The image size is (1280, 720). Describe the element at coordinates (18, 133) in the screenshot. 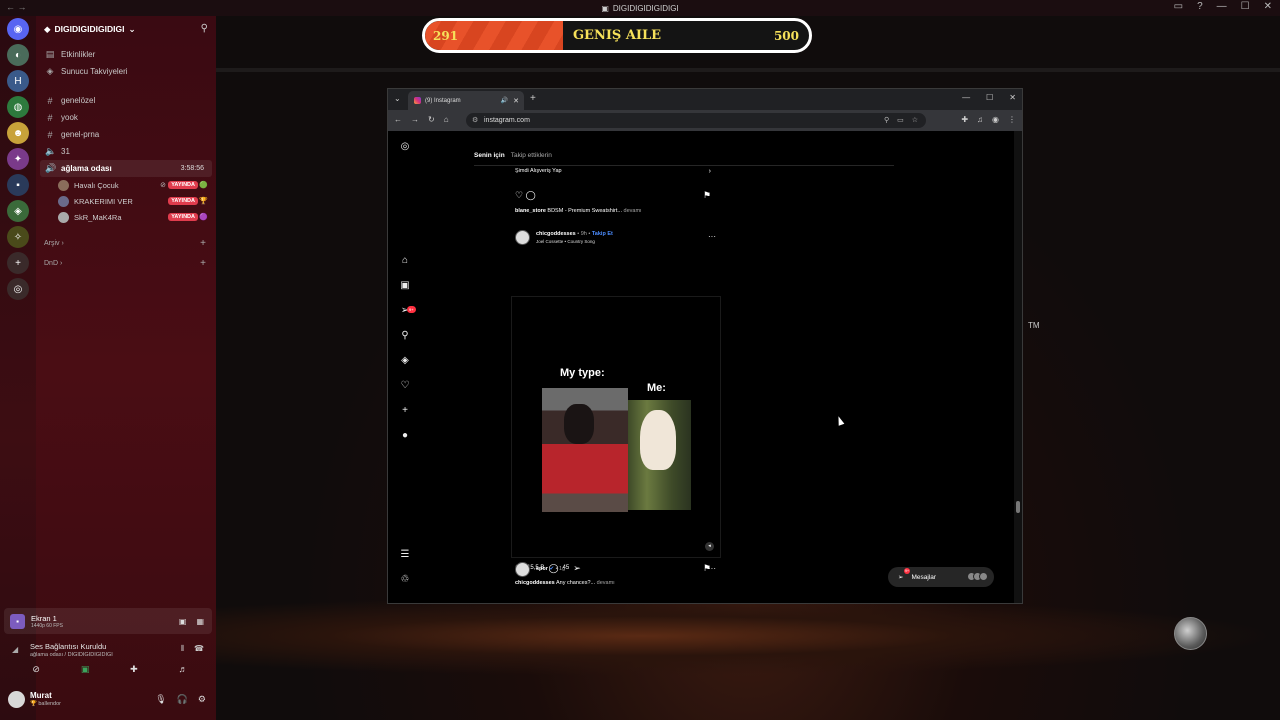

I see `server-icon: ☻` at that location.